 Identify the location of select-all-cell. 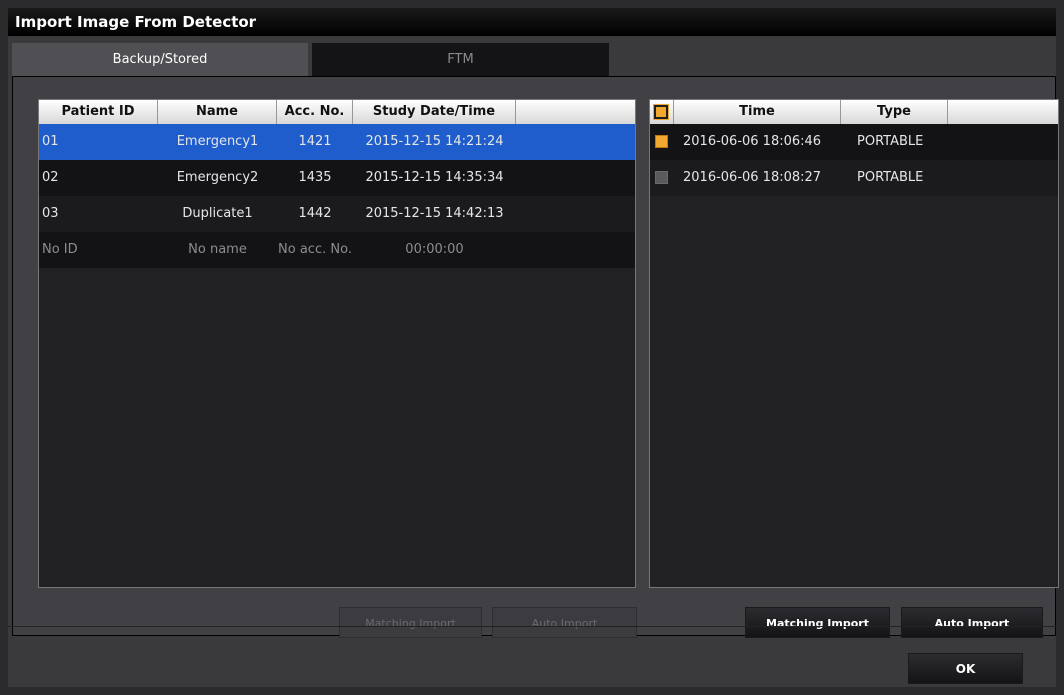
(662, 112).